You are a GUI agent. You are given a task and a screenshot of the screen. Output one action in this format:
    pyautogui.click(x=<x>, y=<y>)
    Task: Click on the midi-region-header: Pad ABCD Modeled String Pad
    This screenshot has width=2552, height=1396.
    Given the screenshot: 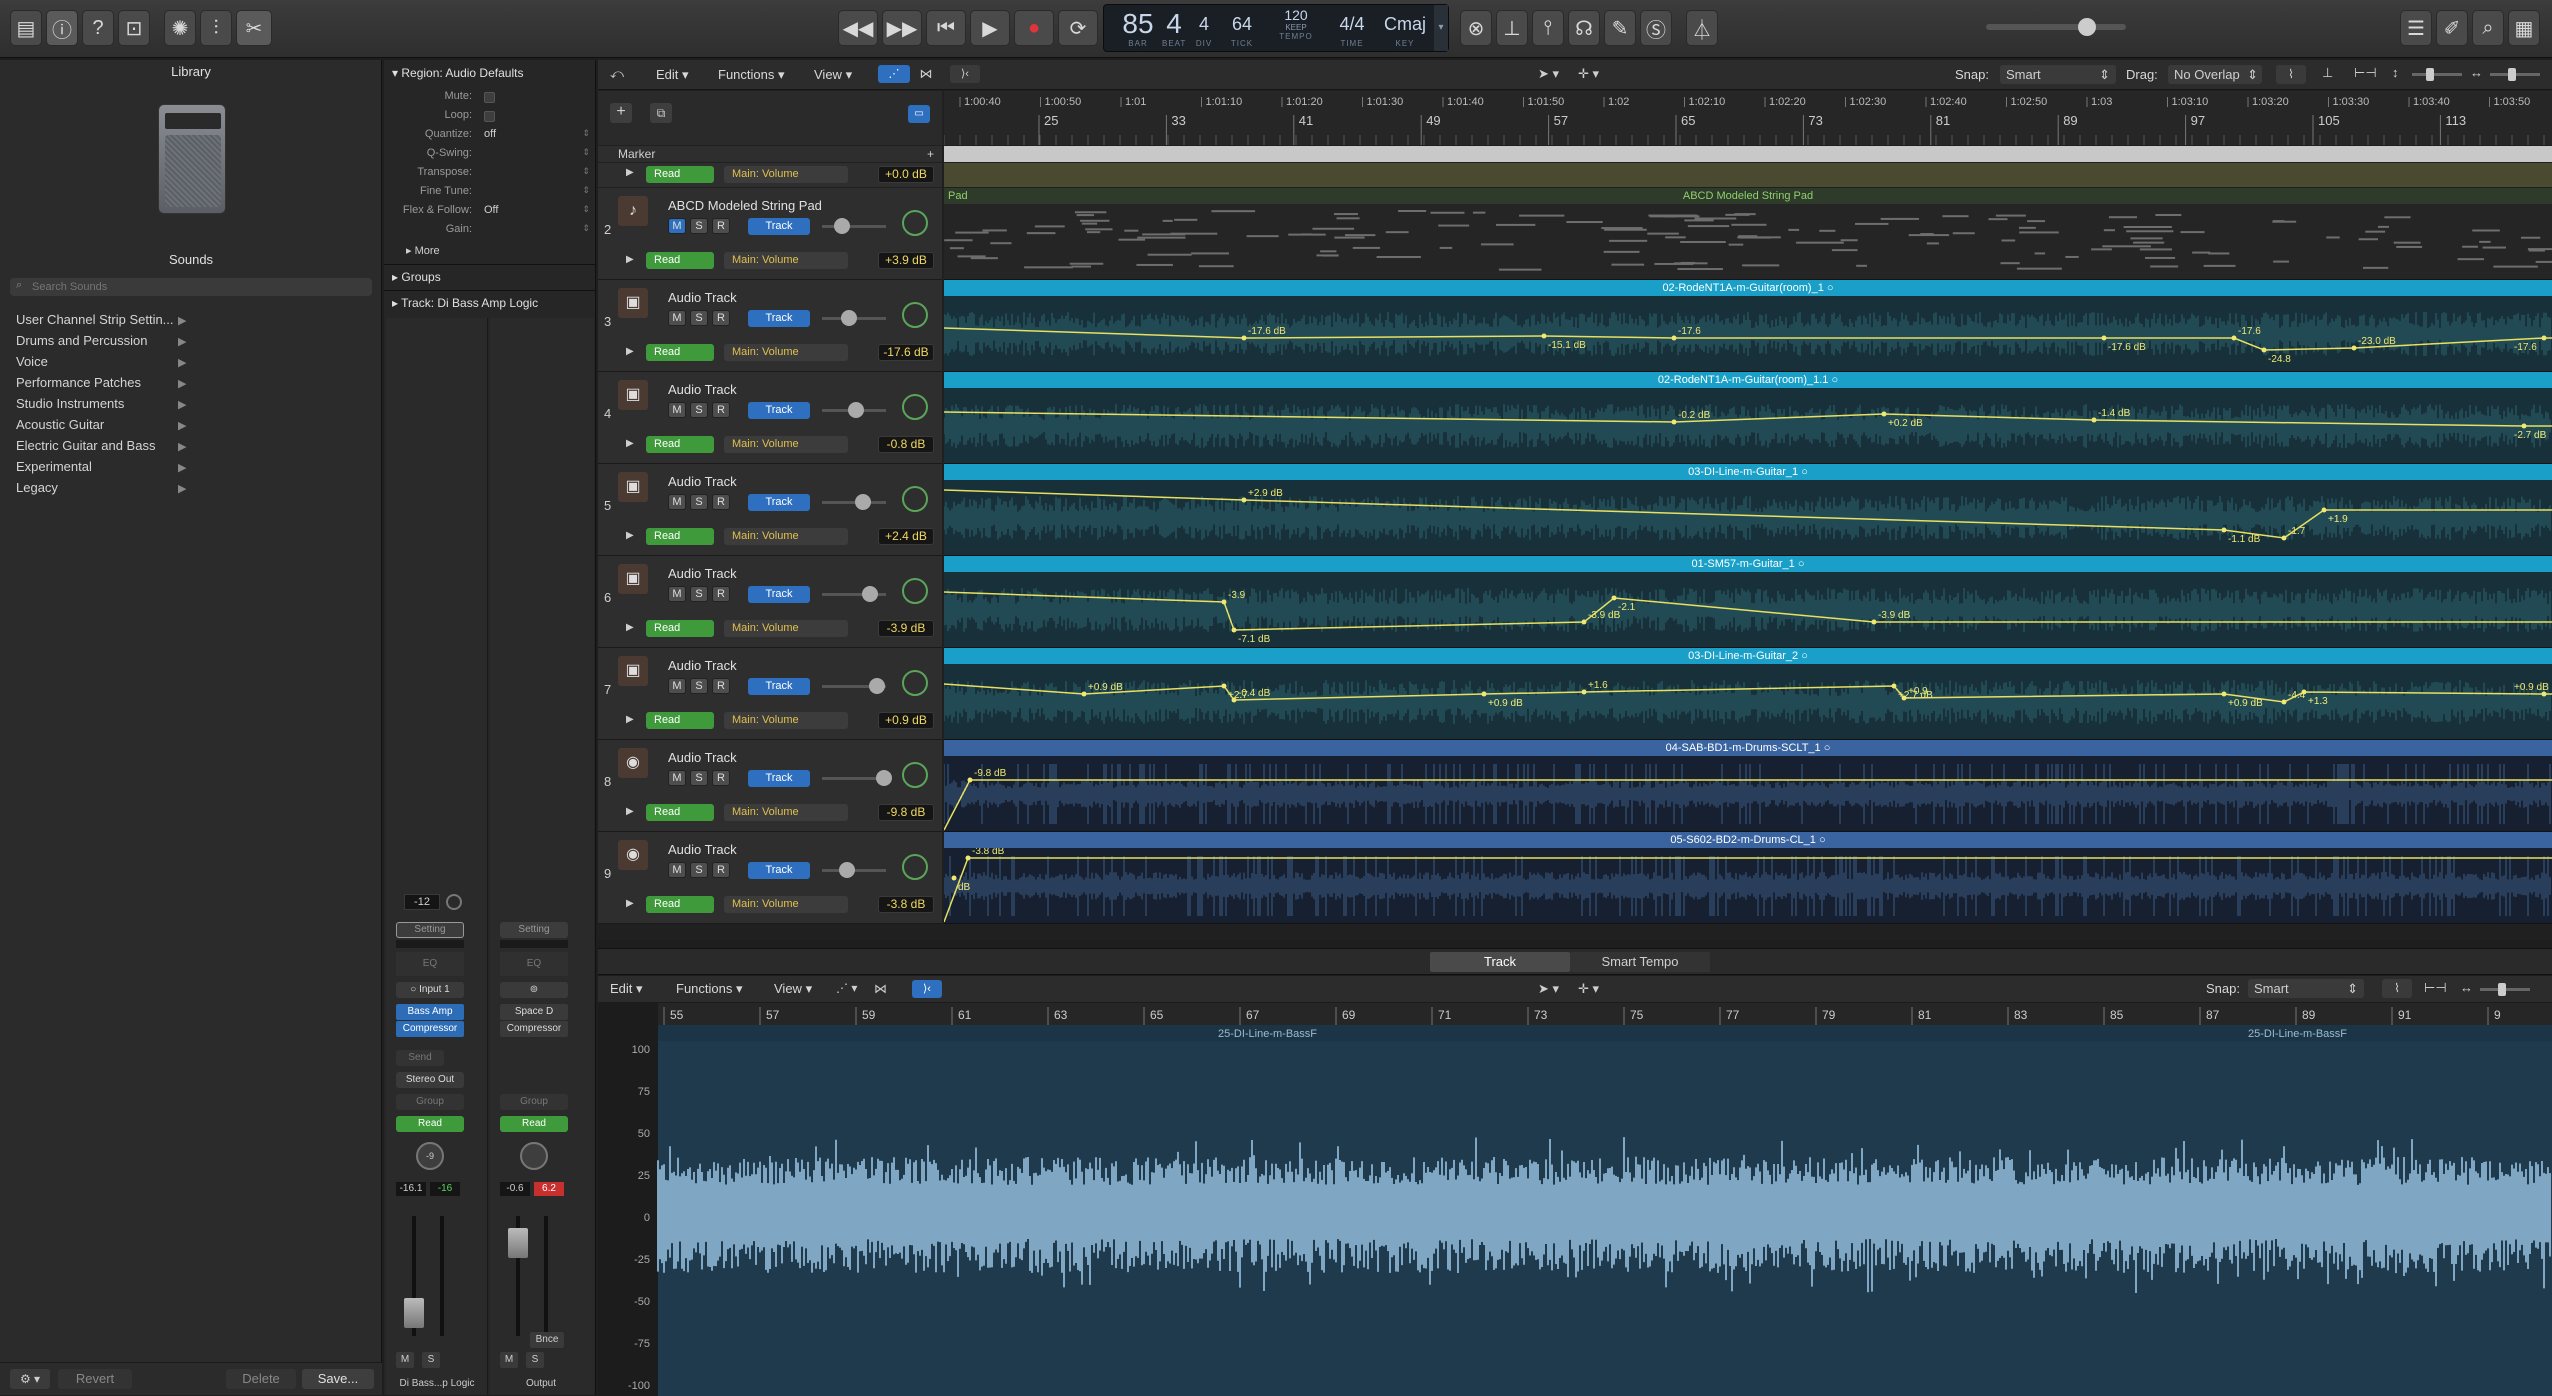 What is the action you would take?
    pyautogui.click(x=1748, y=196)
    